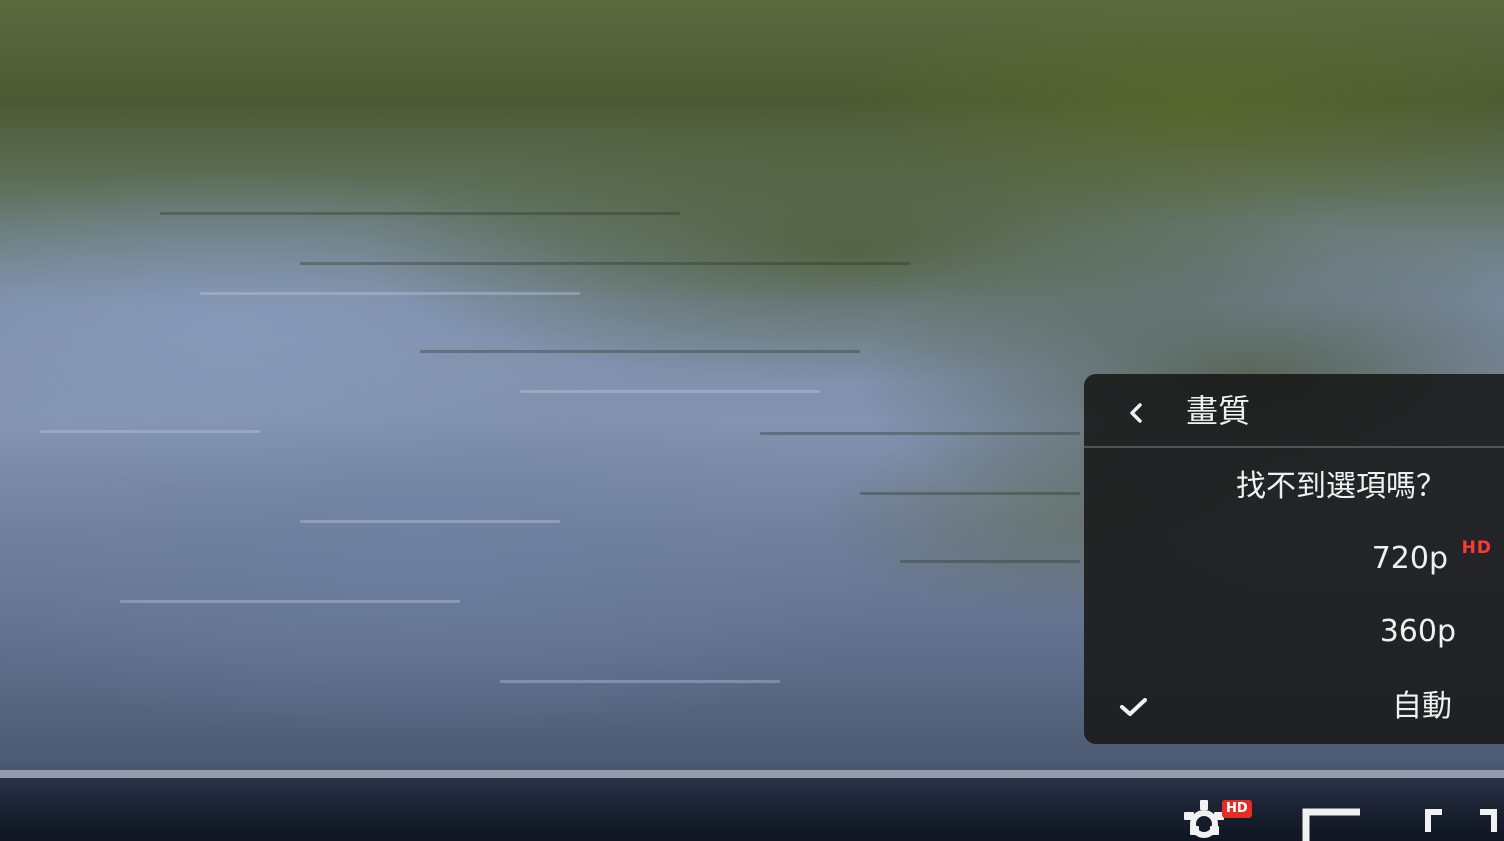  What do you see at coordinates (1294, 632) in the screenshot?
I see `menu-item-360p: 360p` at bounding box center [1294, 632].